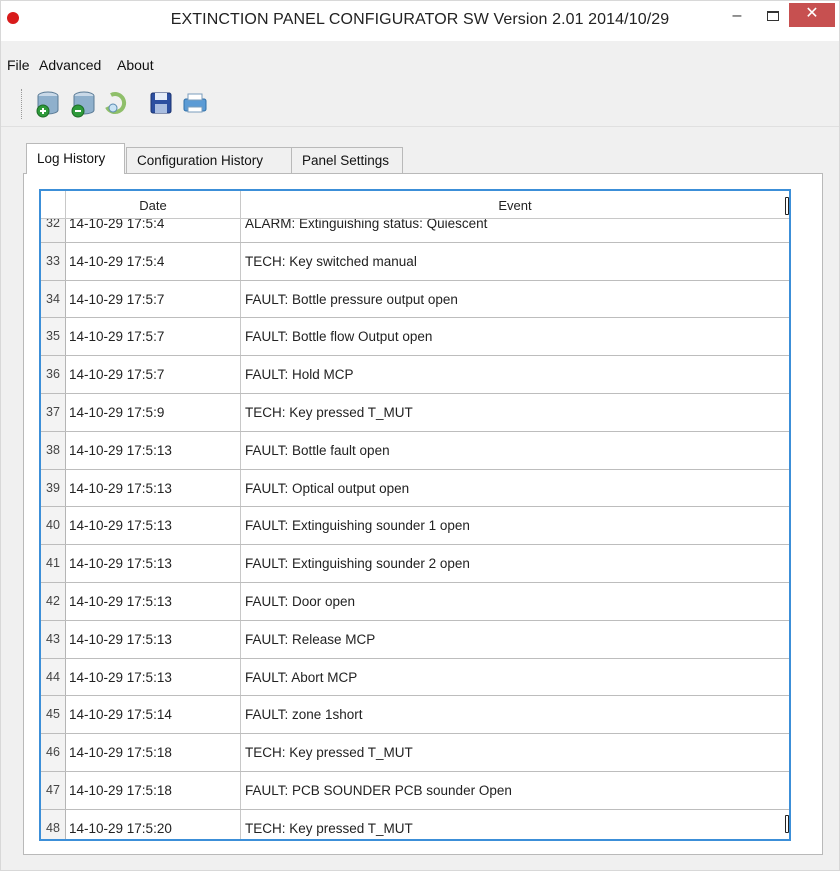 This screenshot has height=871, width=840. What do you see at coordinates (53, 205) in the screenshot?
I see `row-number-header` at bounding box center [53, 205].